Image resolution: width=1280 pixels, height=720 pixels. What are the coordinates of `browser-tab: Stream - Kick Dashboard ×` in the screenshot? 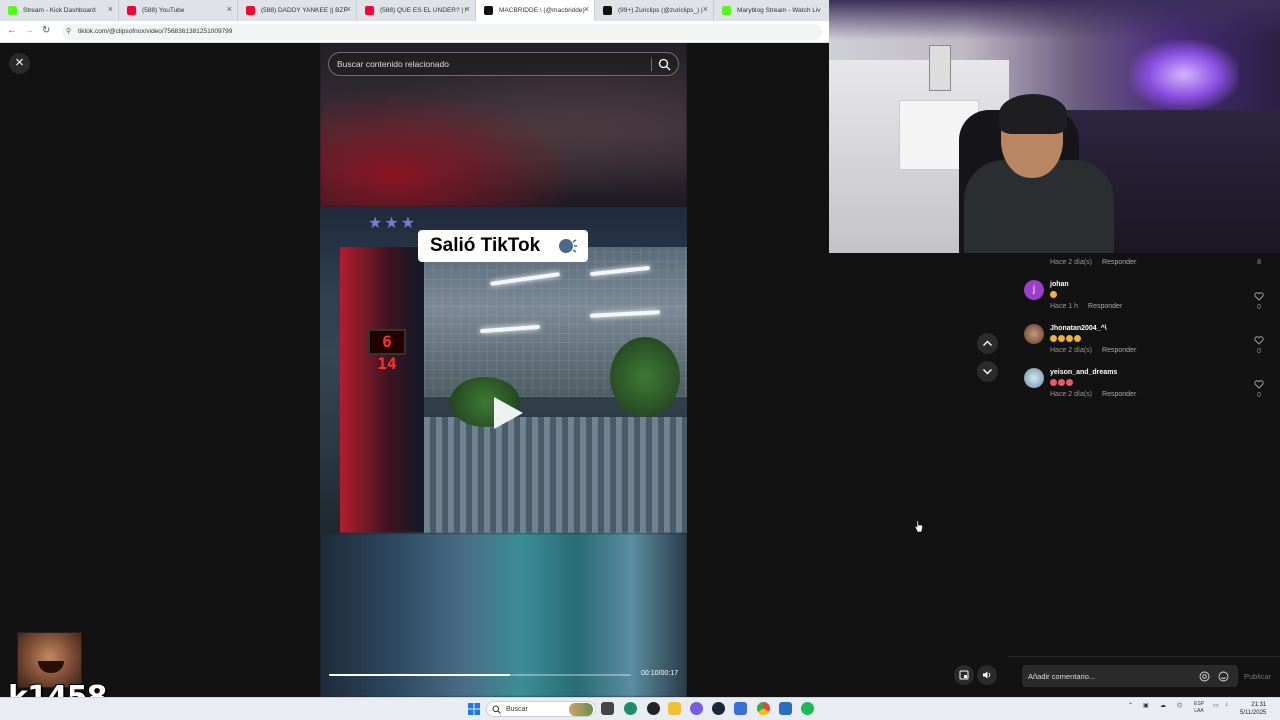 It's located at (59, 10).